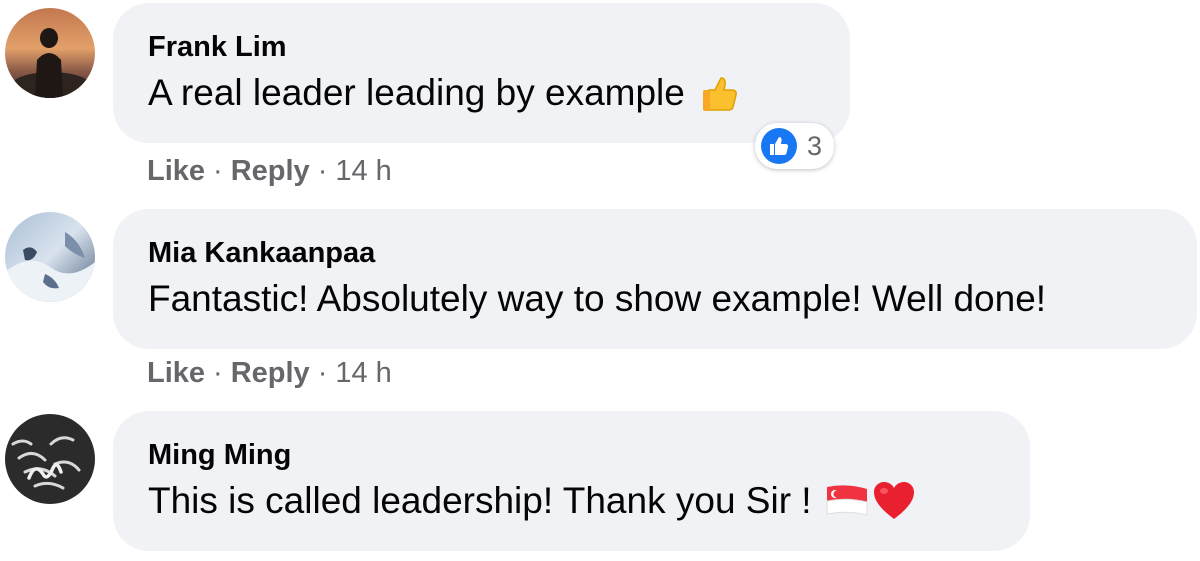 The width and height of the screenshot is (1200, 561). What do you see at coordinates (847, 501) in the screenshot?
I see `singapore-flag-emoji-icon` at bounding box center [847, 501].